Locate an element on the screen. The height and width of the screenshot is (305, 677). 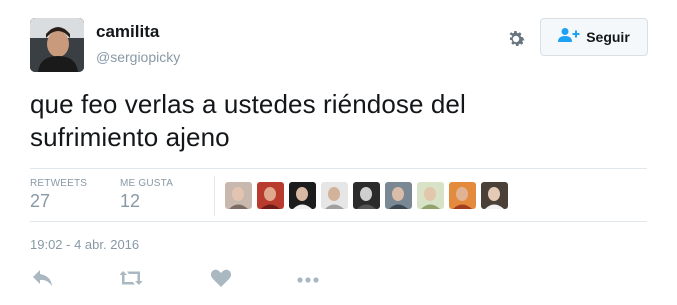
tweet-text-line-1: que feo verlas a ustedes riéndose del is located at coordinates (248, 104).